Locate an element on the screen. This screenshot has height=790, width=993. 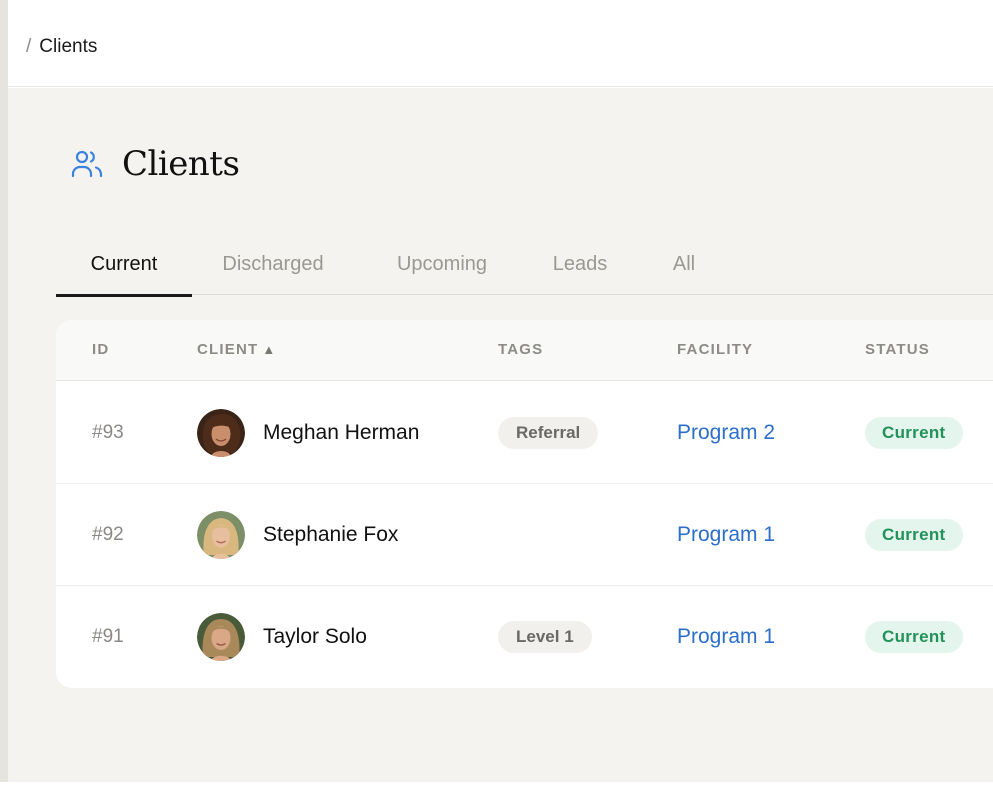
client-id: #91 is located at coordinates (108, 636).